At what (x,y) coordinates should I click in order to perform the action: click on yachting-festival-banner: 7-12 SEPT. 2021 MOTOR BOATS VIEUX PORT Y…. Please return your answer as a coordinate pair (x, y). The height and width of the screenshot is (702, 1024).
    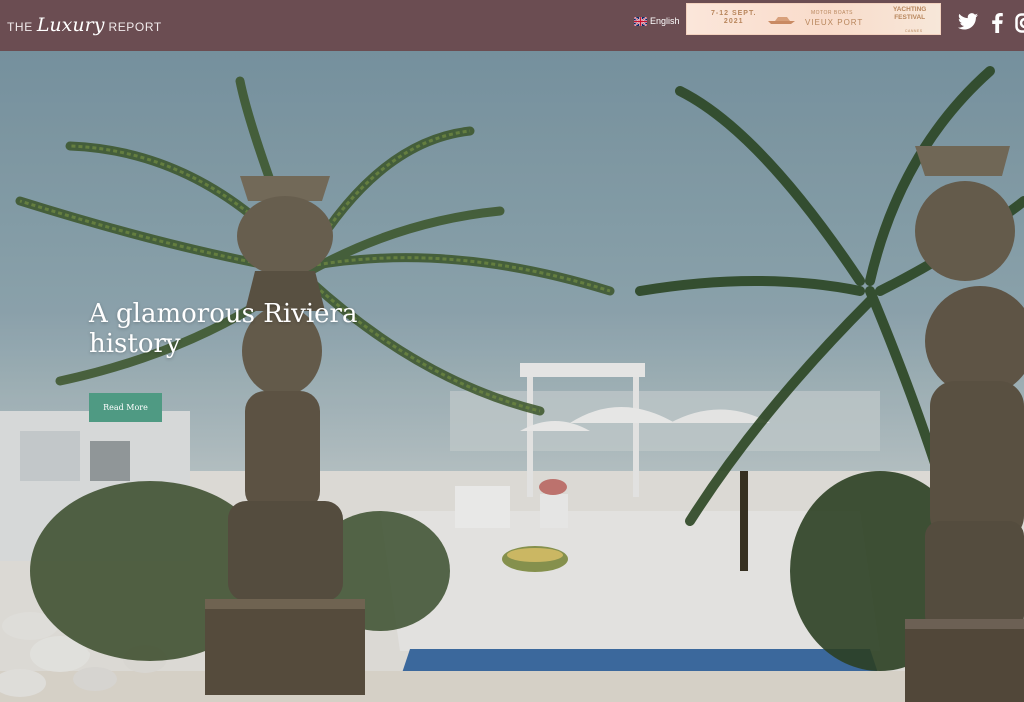
    Looking at the image, I should click on (813, 19).